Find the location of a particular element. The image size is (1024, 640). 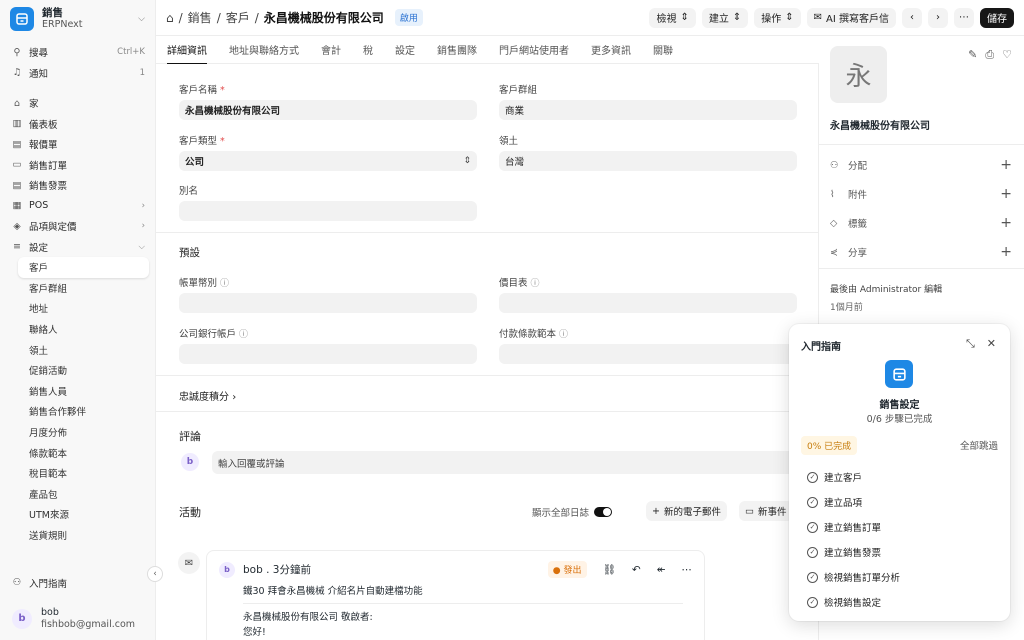

new-email-button: + 新的電子郵件 is located at coordinates (686, 511).